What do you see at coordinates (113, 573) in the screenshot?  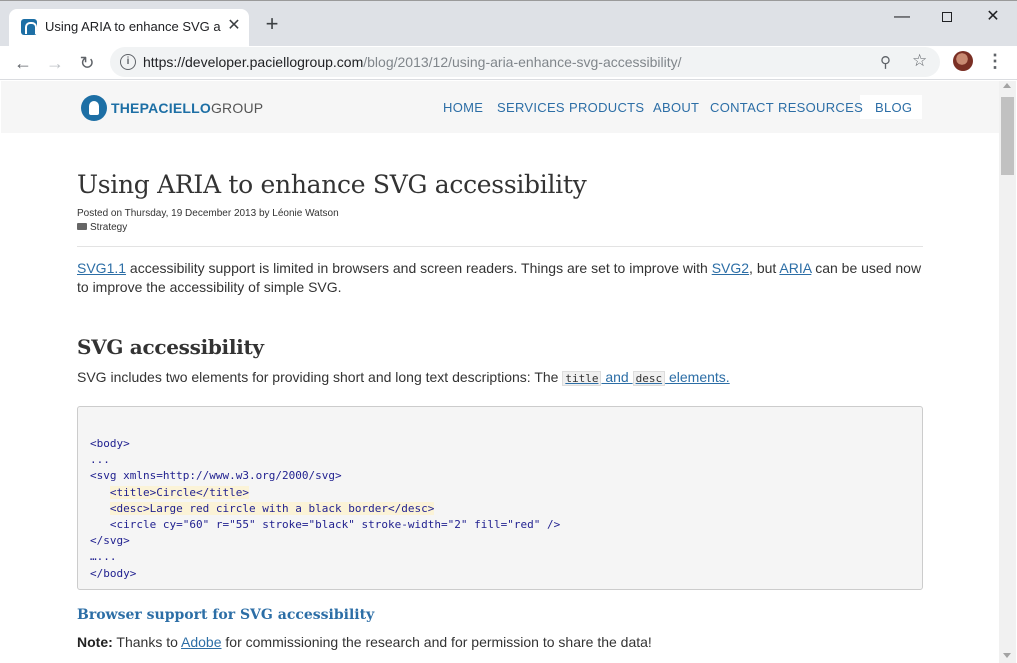 I see `code-line-9: </body>` at bounding box center [113, 573].